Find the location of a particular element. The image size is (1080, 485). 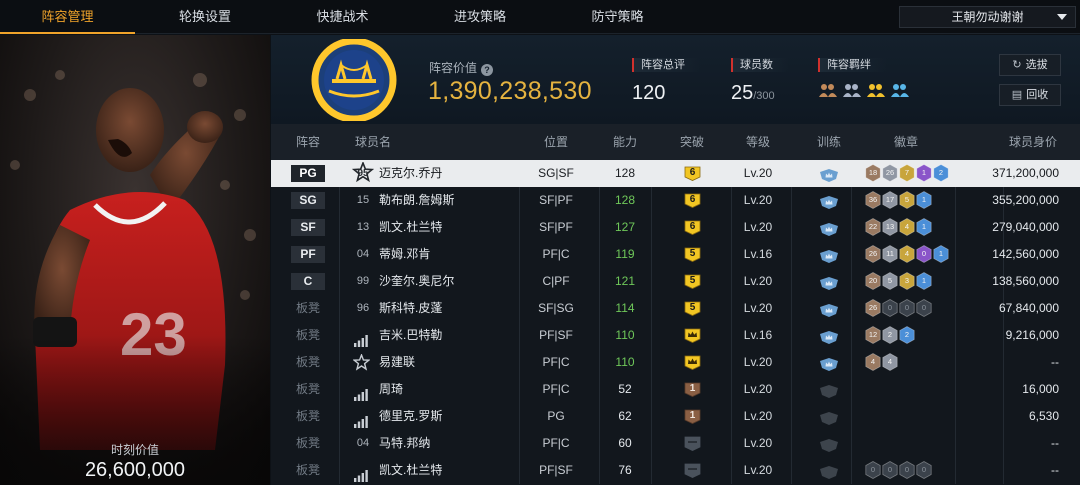

table-row: C 99 沙奎尔.奥尼尔 C|PF 121 5 Lv.20 20 5 3 1 138,560,000 is located at coordinates (675, 281).